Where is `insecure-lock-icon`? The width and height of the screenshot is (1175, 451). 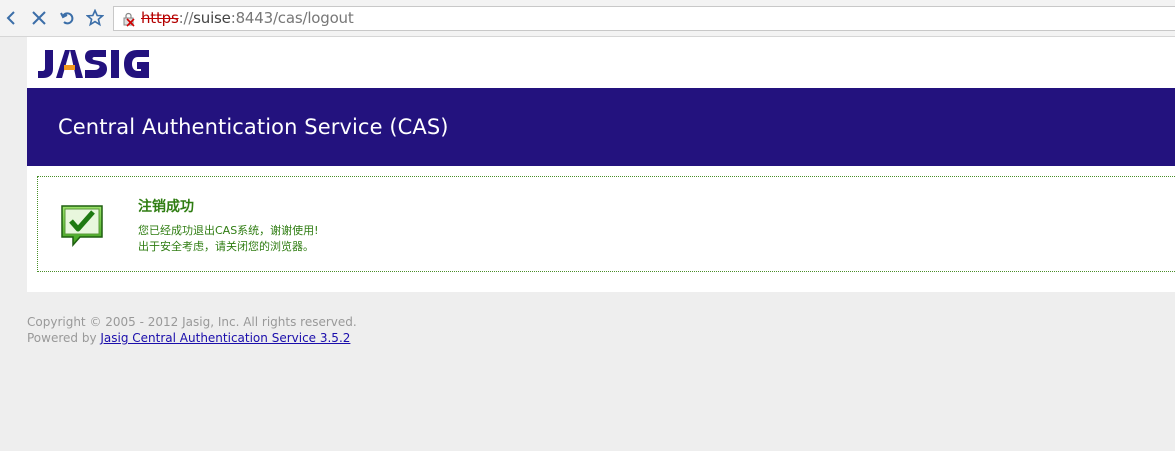 insecure-lock-icon is located at coordinates (129, 19).